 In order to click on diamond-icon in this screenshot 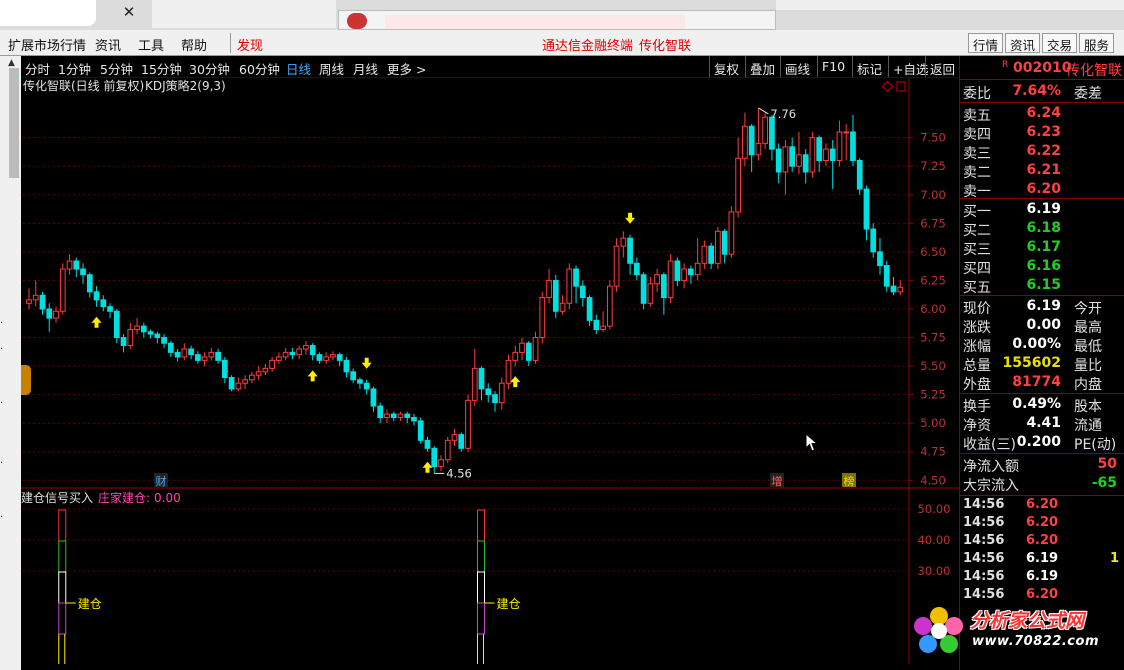, I will do `click(887, 86)`.